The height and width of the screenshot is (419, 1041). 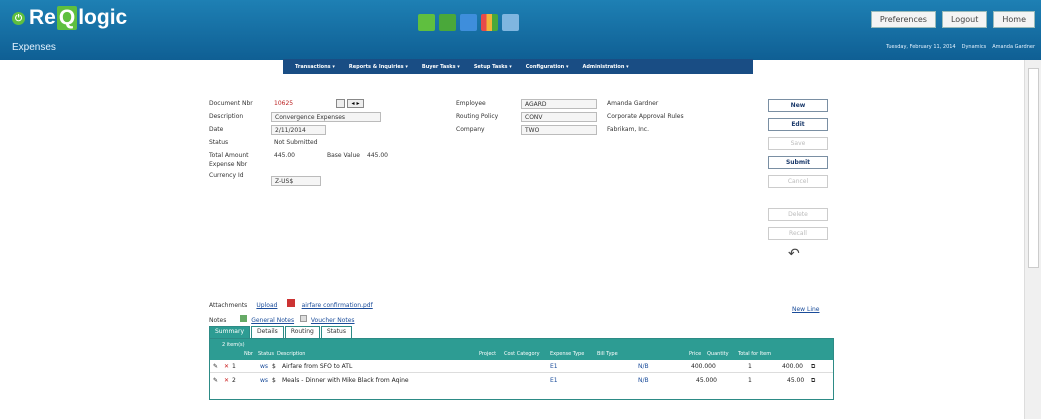 What do you see at coordinates (921, 47) in the screenshot?
I see `current-date: Tuesday, February 11, 2014` at bounding box center [921, 47].